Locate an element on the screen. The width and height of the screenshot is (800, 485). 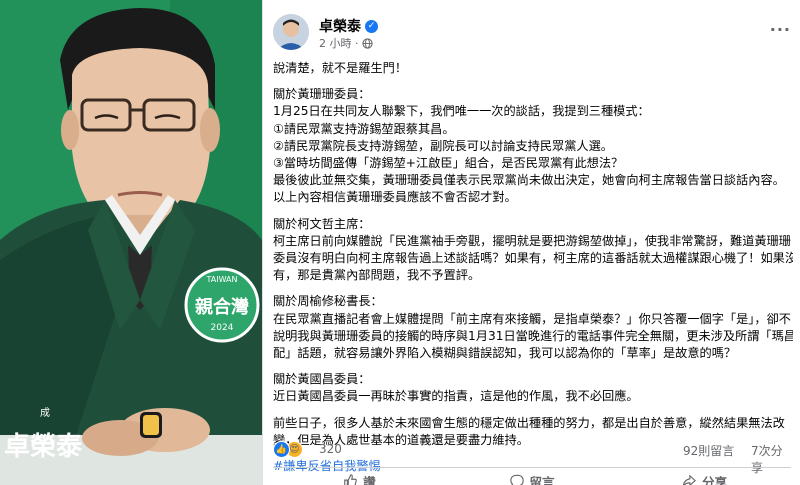
post-line: 關於黃珊珊委員： is located at coordinates (322, 94).